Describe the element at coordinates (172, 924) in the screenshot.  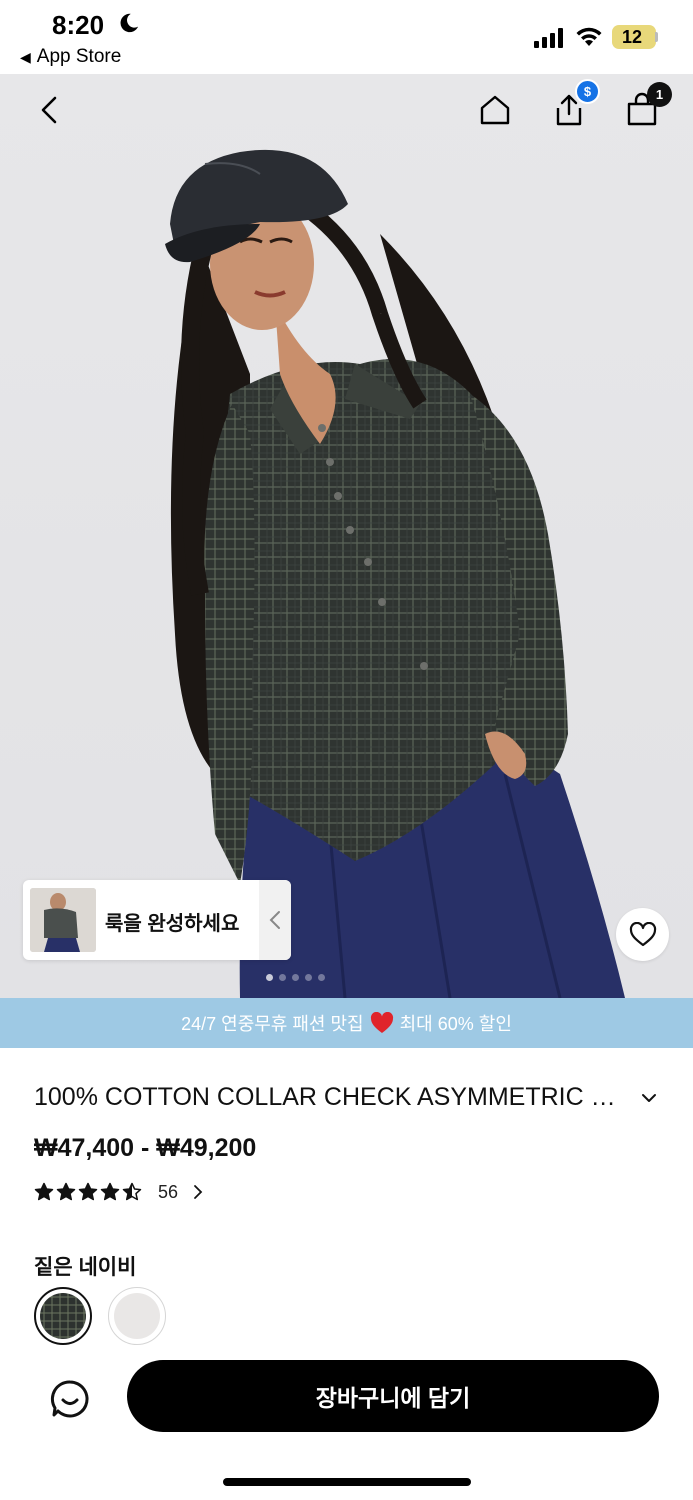
I see `complete-look-label: 룩을 완성하세요` at that location.